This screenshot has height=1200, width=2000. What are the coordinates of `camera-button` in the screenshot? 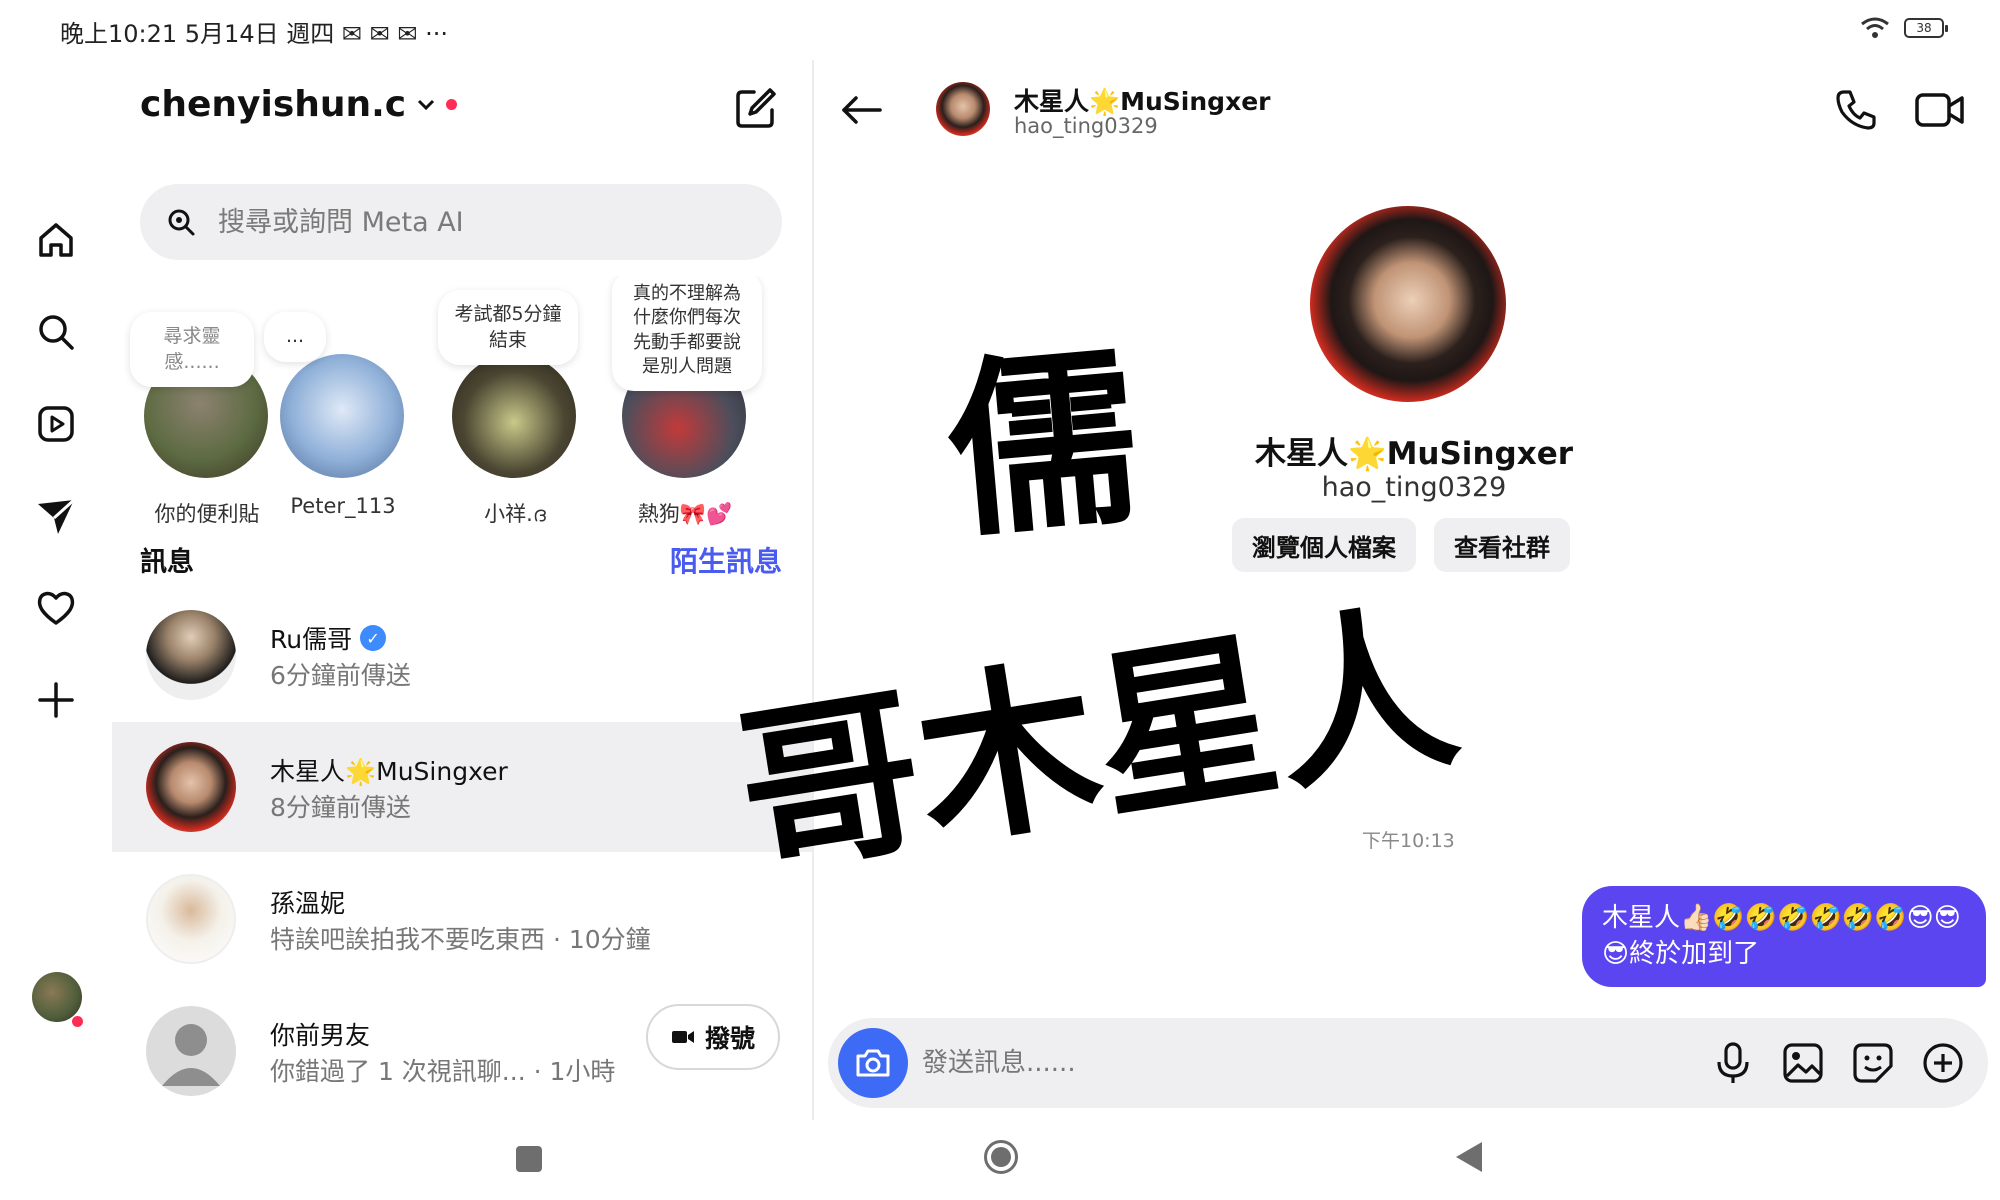 It's located at (873, 1063).